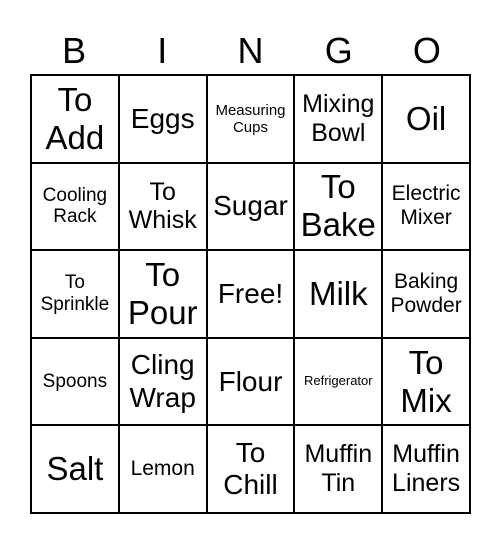 The height and width of the screenshot is (544, 500). Describe the element at coordinates (162, 119) in the screenshot. I see `bingo-cell: Eggs` at that location.